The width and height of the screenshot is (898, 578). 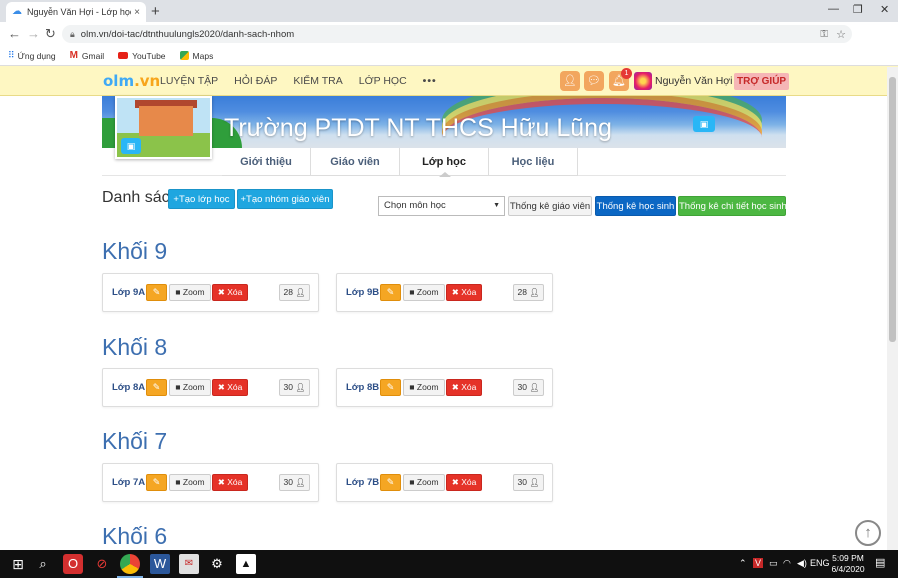 I want to click on close-window-icon: ✕, so click(x=884, y=9).